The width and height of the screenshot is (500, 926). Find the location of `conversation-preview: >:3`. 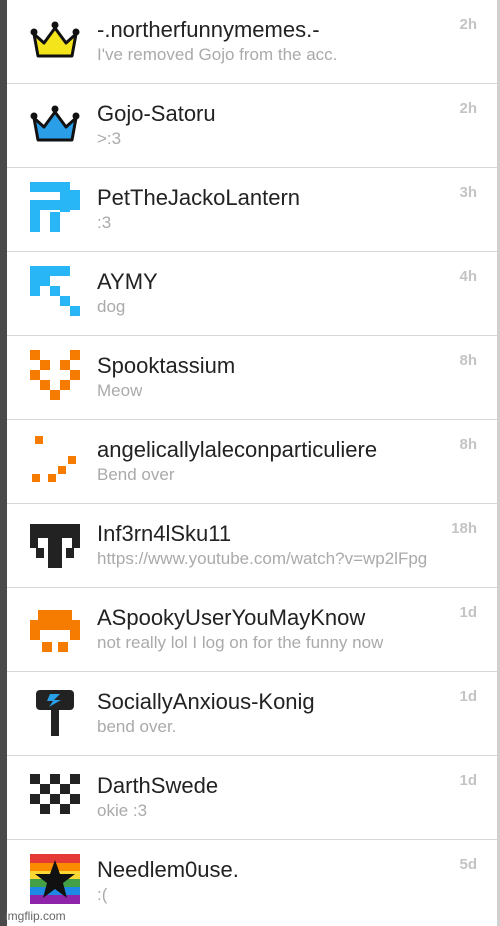

conversation-preview: >:3 is located at coordinates (109, 138).